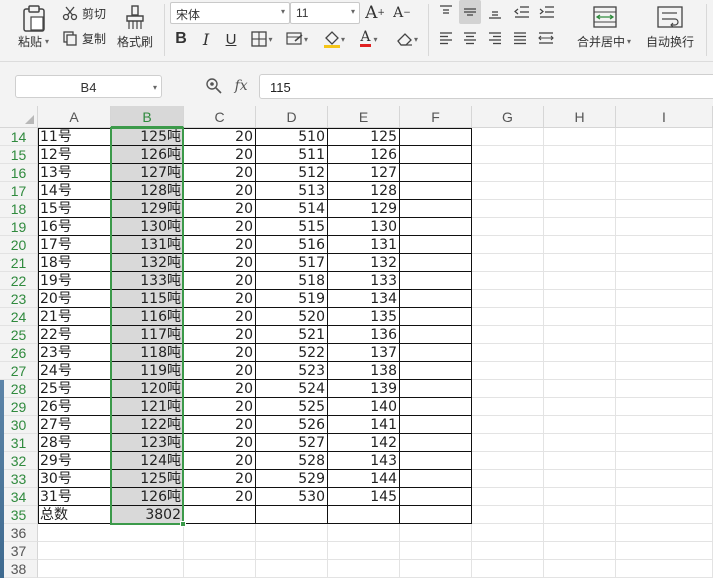 This screenshot has height=578, width=713. I want to click on cell-c20: 20, so click(219, 245).